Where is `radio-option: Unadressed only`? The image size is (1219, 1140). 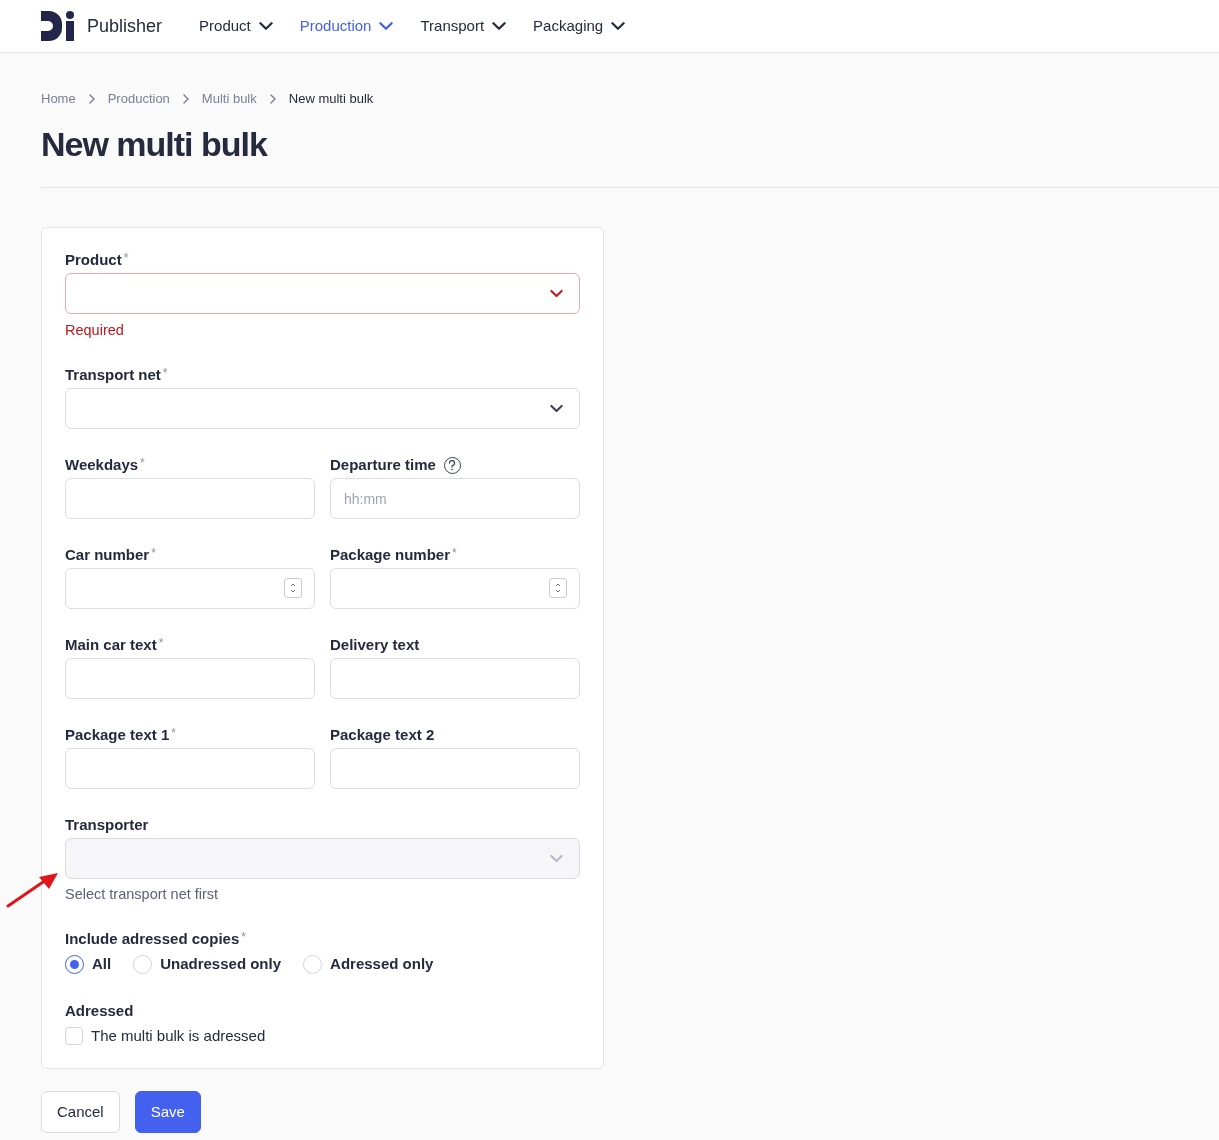
radio-option: Unadressed only is located at coordinates (207, 964).